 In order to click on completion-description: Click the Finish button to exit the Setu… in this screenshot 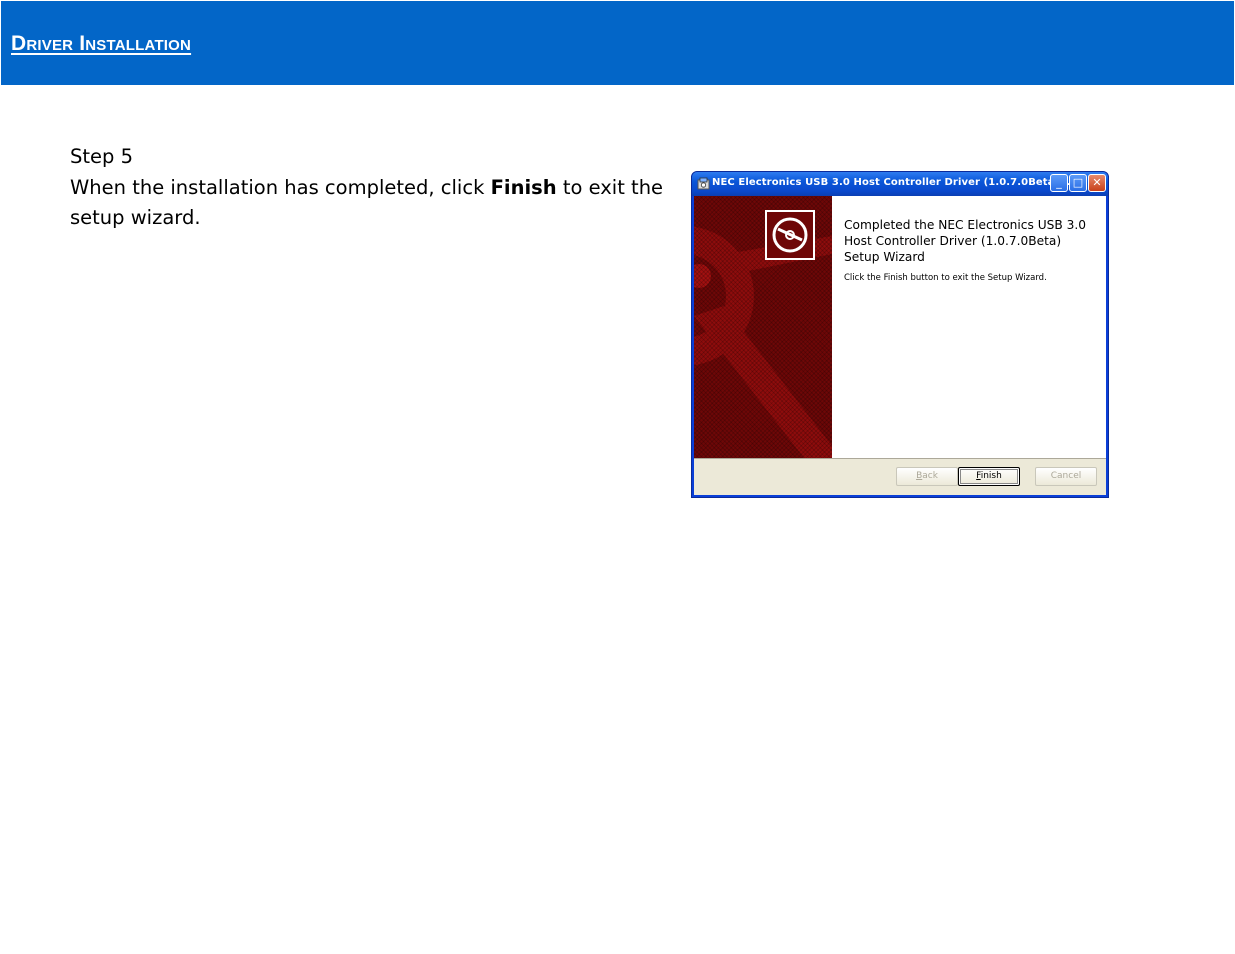, I will do `click(945, 278)`.